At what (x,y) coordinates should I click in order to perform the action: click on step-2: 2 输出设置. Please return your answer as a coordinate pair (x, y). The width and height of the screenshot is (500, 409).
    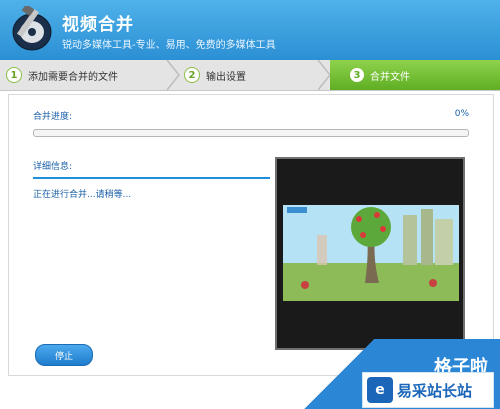
    Looking at the image, I should click on (215, 75).